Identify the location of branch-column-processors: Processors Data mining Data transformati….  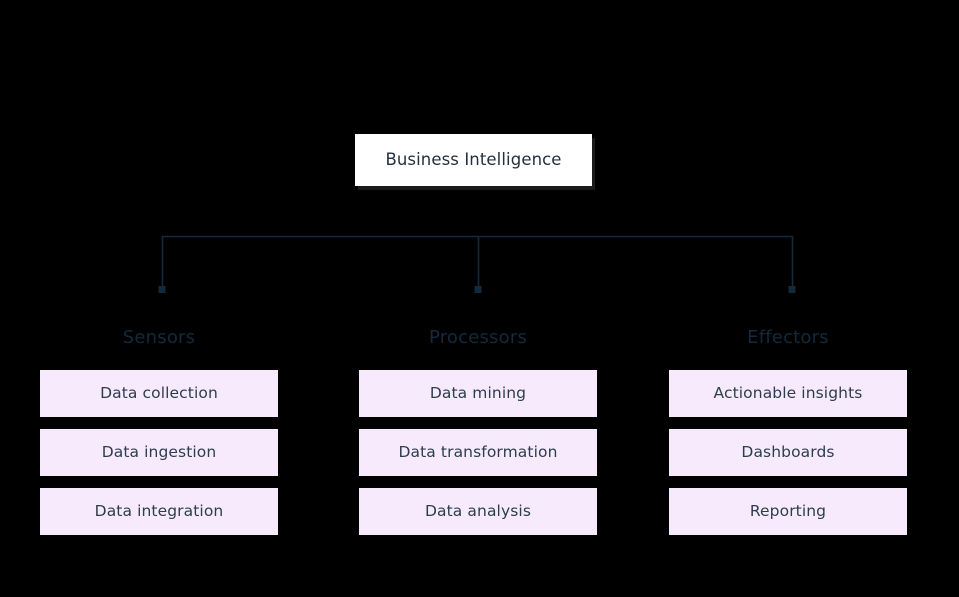
(478, 426).